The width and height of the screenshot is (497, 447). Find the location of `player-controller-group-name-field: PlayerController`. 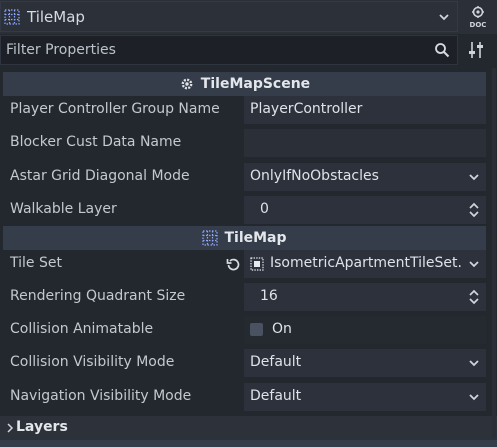

player-controller-group-name-field: PlayerController is located at coordinates (365, 110).